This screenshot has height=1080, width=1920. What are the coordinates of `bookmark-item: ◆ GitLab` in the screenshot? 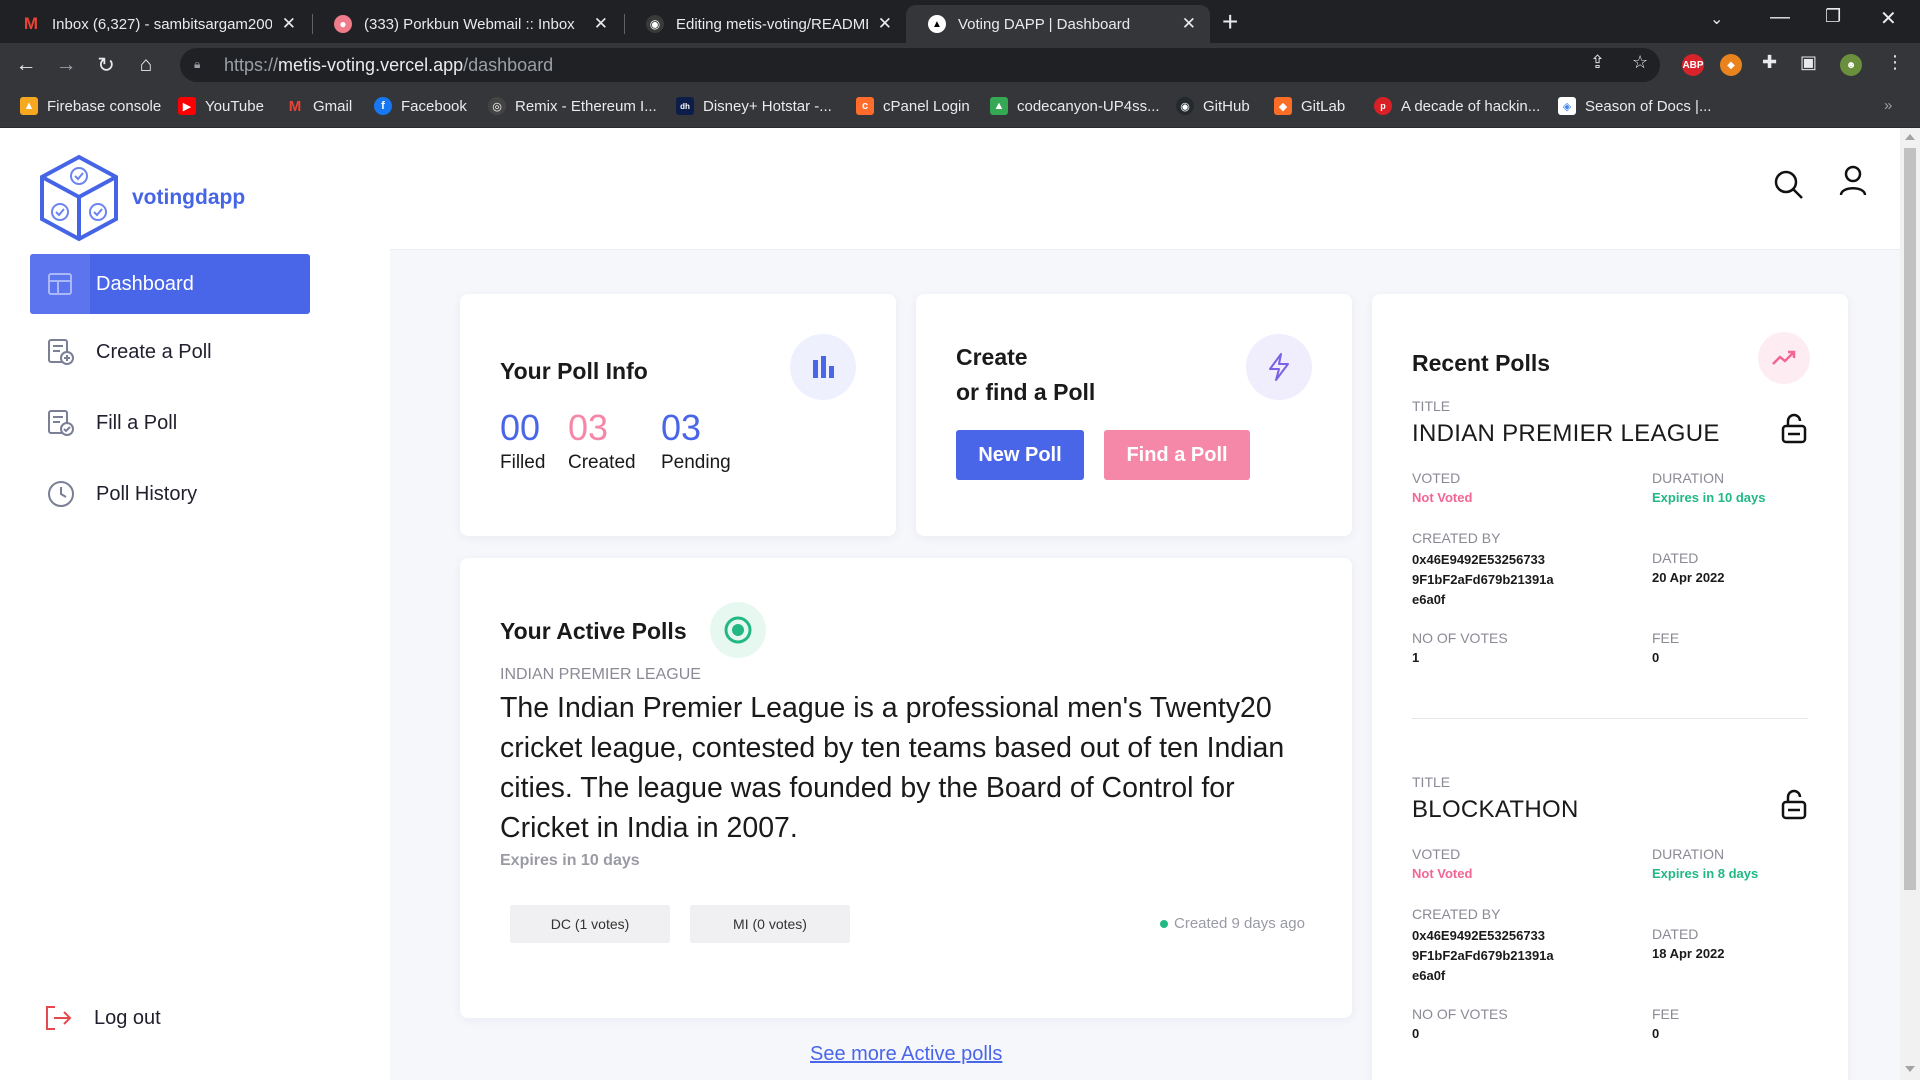 It's located at (1309, 106).